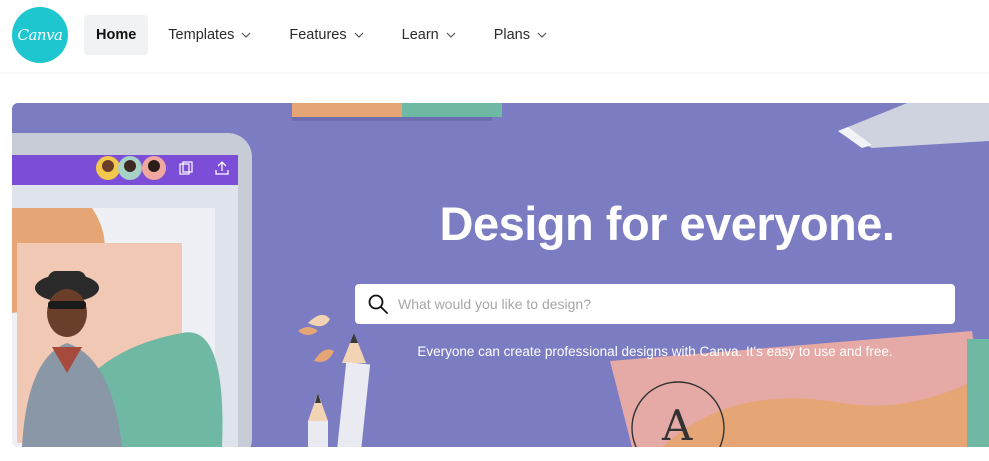  I want to click on nav-plans: Plans, so click(520, 35).